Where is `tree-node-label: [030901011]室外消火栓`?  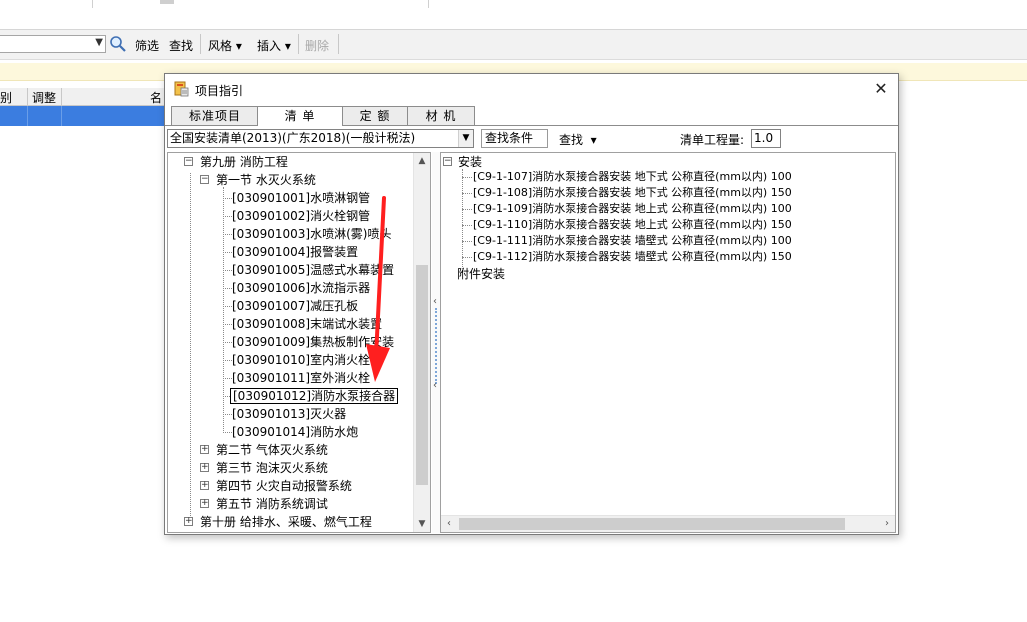 tree-node-label: [030901011]室外消火栓 is located at coordinates (301, 378).